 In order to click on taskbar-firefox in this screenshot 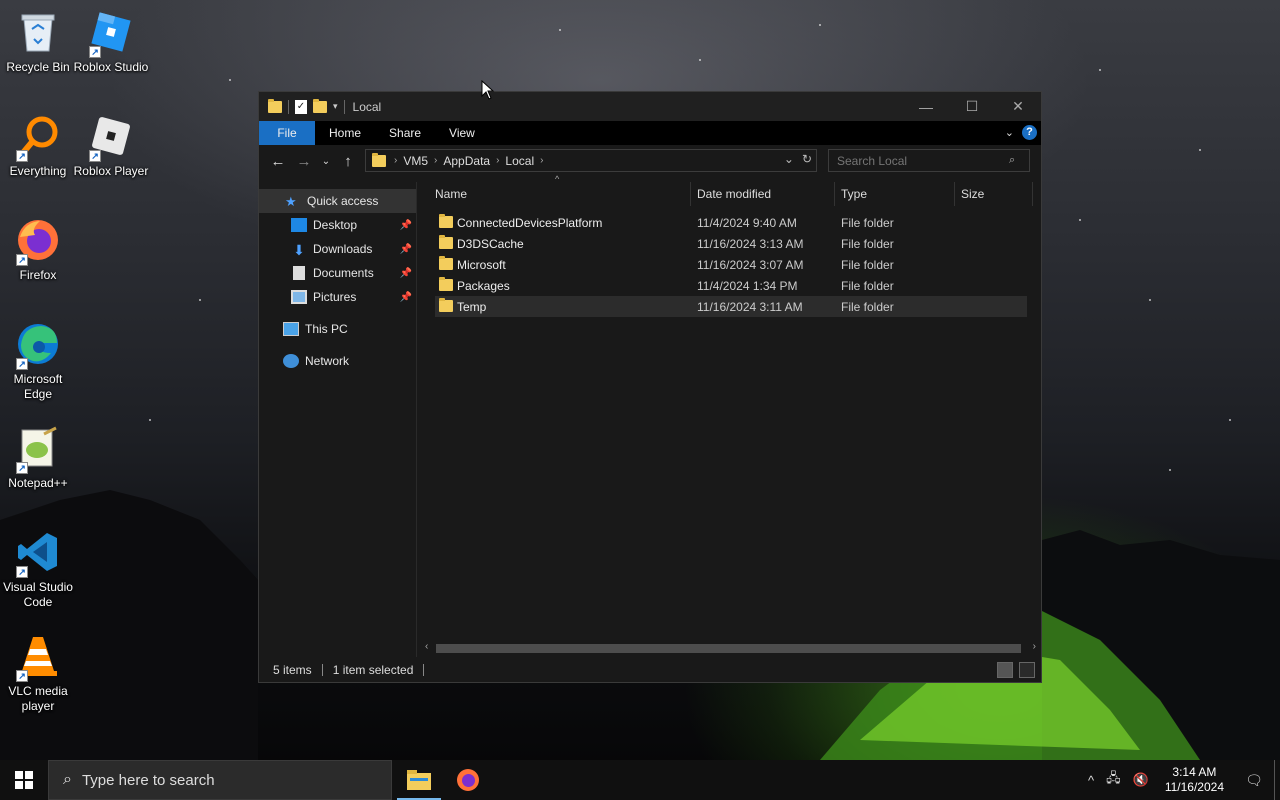, I will do `click(468, 780)`.